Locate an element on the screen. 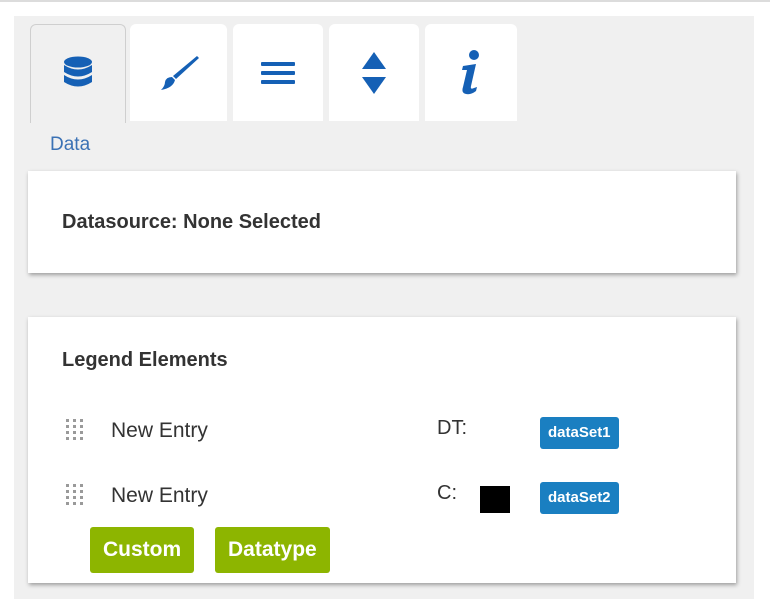 This screenshot has height=599, width=770. legend-entry: New Entry C: dataSet2 is located at coordinates (382, 496).